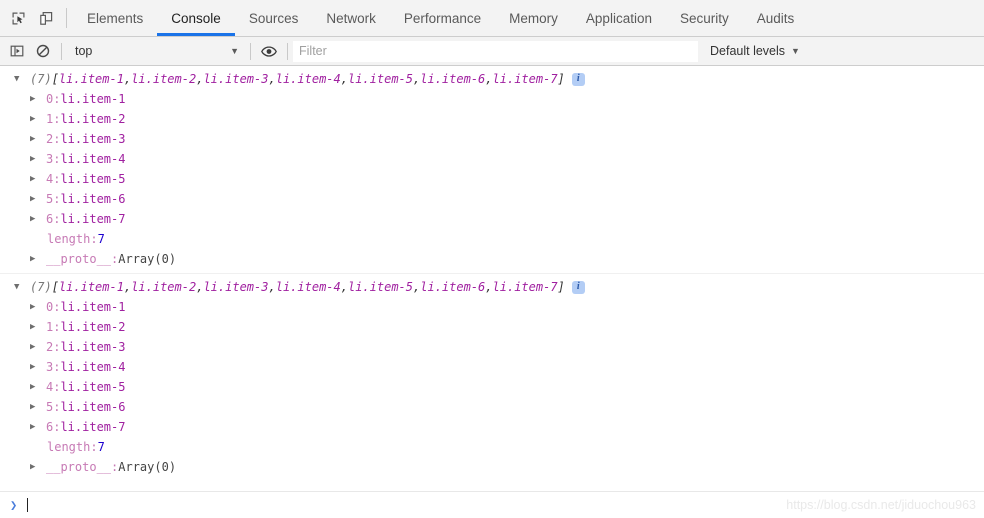 The height and width of the screenshot is (518, 984). What do you see at coordinates (55, 287) in the screenshot?
I see `open-bracket: [` at bounding box center [55, 287].